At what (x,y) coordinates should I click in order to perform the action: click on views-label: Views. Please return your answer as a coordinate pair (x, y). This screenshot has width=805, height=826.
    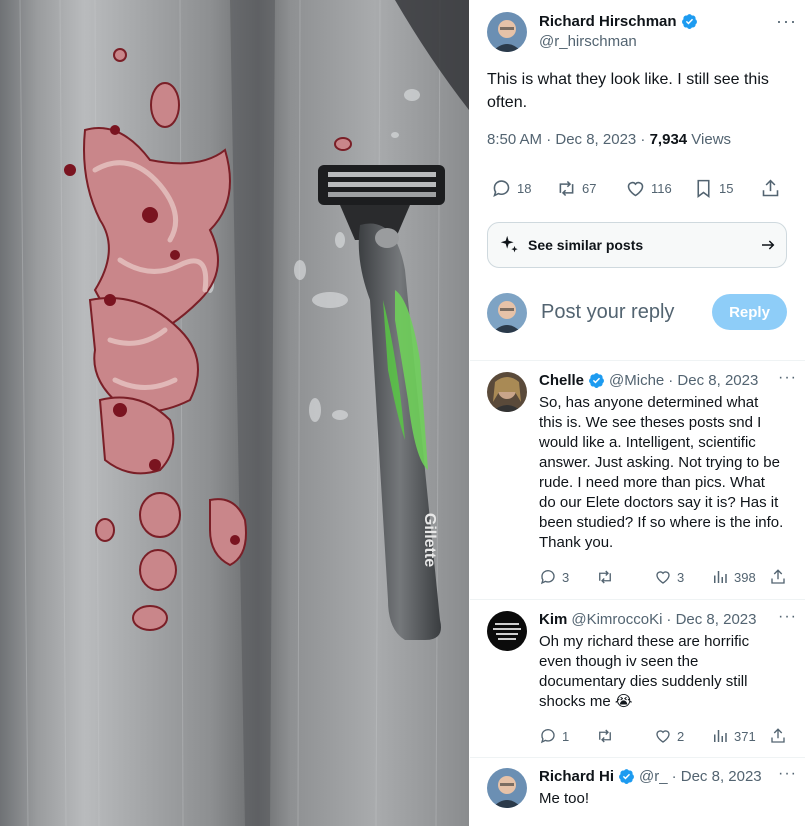
    Looking at the image, I should click on (709, 139).